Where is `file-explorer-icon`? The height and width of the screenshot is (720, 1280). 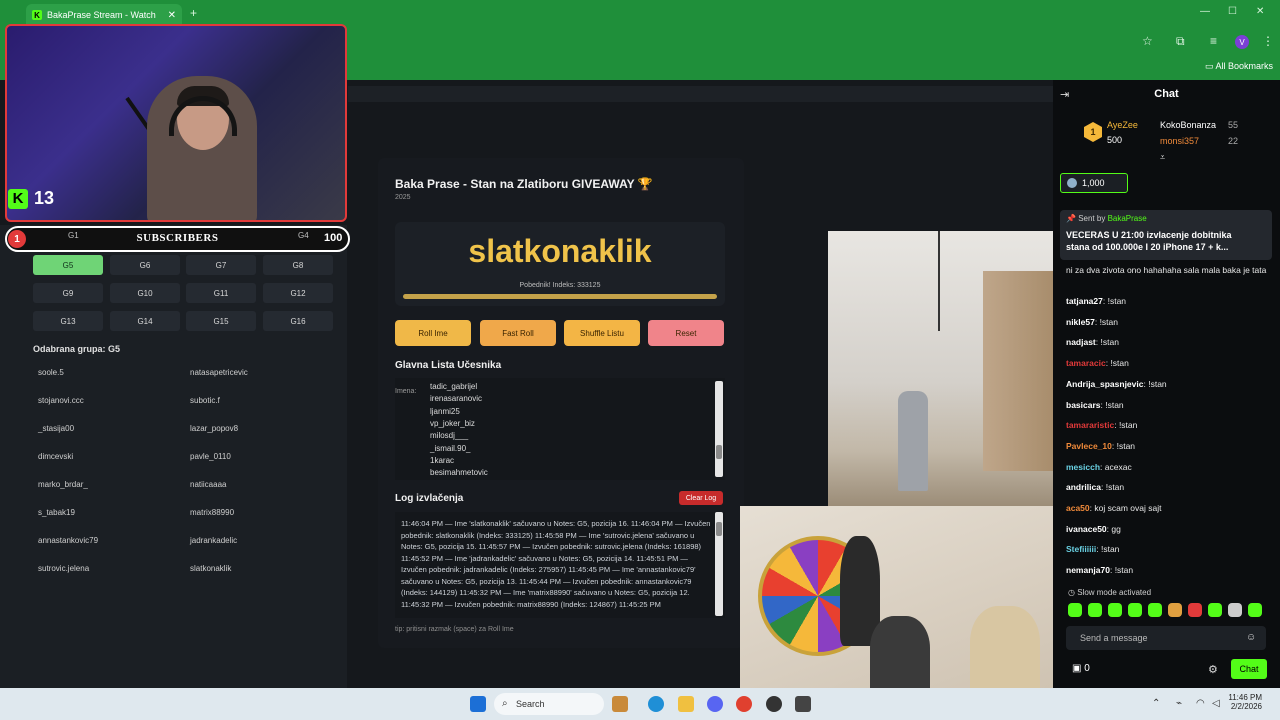 file-explorer-icon is located at coordinates (686, 704).